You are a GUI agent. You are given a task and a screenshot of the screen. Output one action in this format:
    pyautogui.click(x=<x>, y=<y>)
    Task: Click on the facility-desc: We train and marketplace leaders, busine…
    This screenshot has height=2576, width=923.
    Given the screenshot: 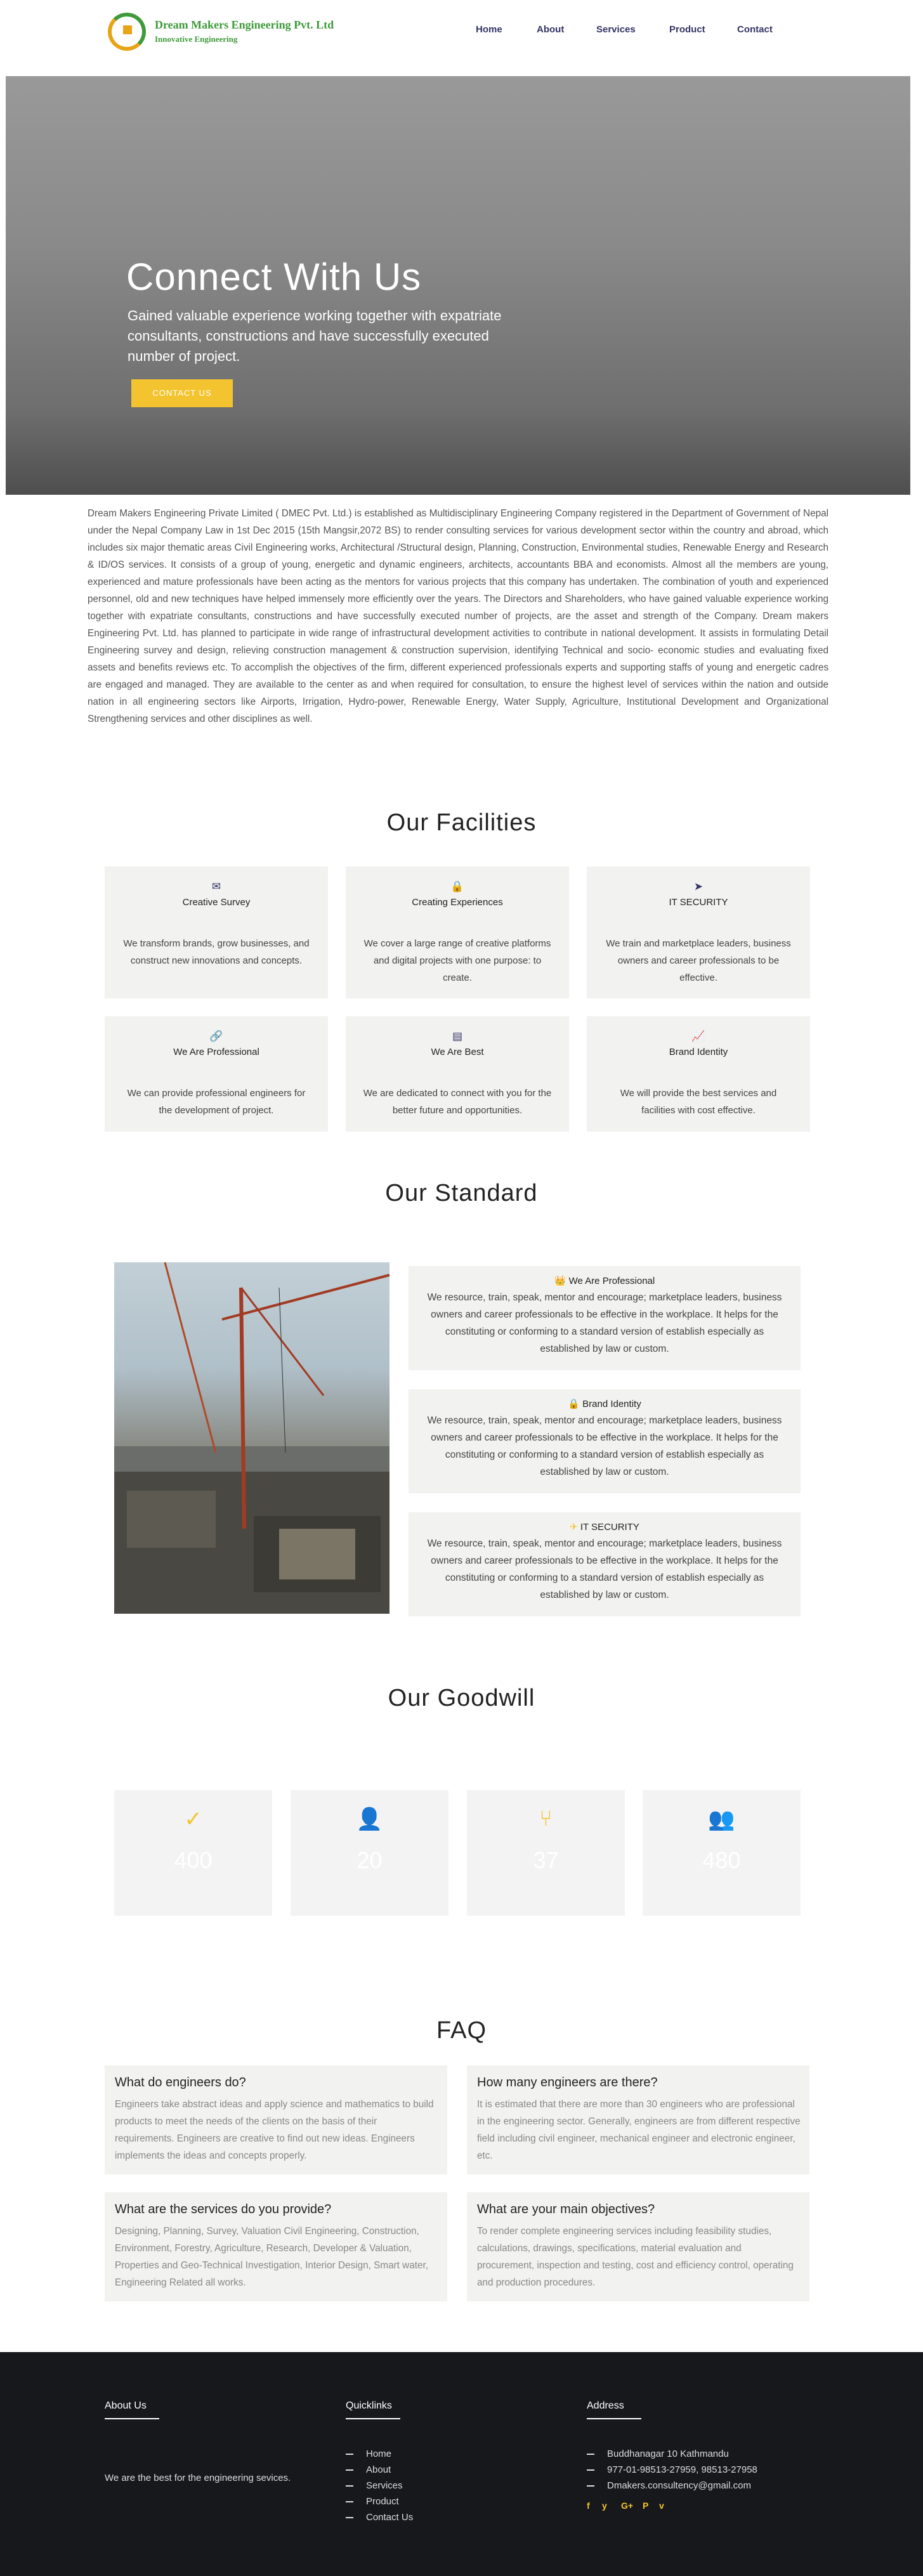 What is the action you would take?
    pyautogui.click(x=698, y=961)
    